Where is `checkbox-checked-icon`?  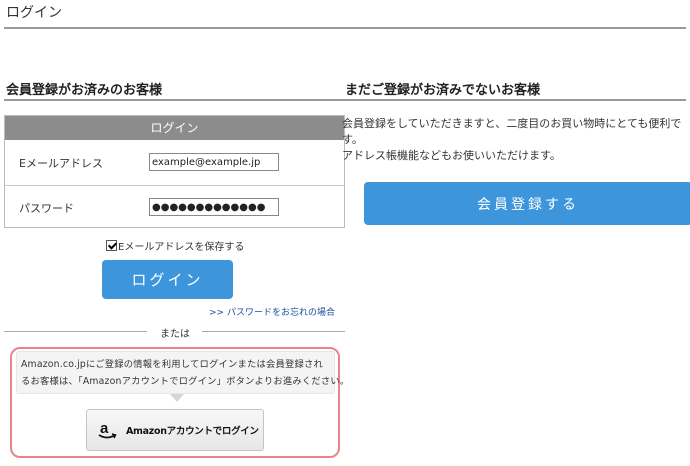
checkbox-checked-icon is located at coordinates (111, 245).